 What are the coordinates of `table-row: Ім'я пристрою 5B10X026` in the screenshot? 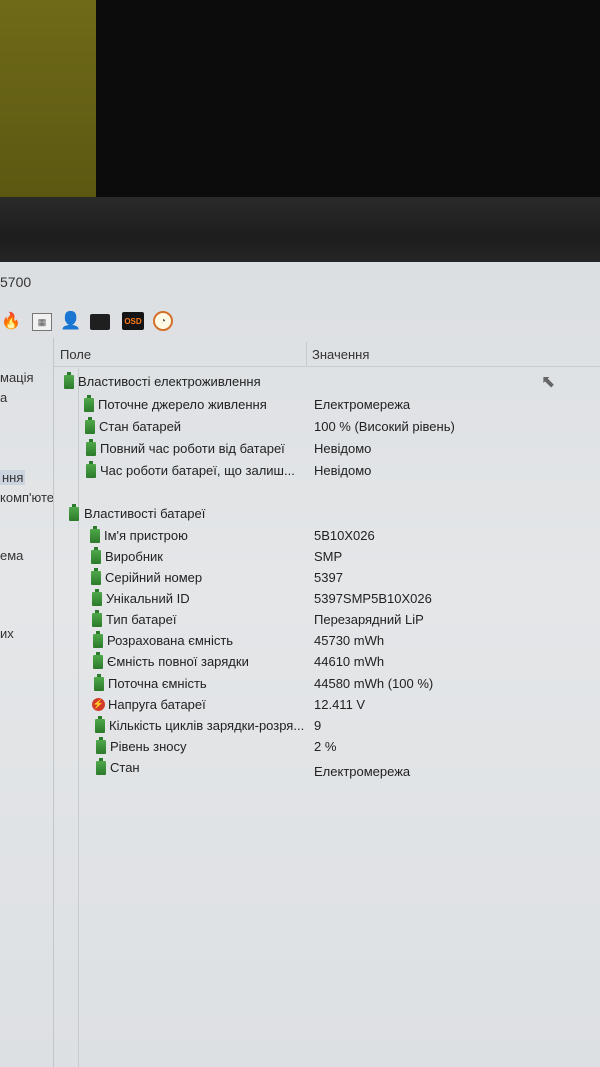 It's located at (327, 536).